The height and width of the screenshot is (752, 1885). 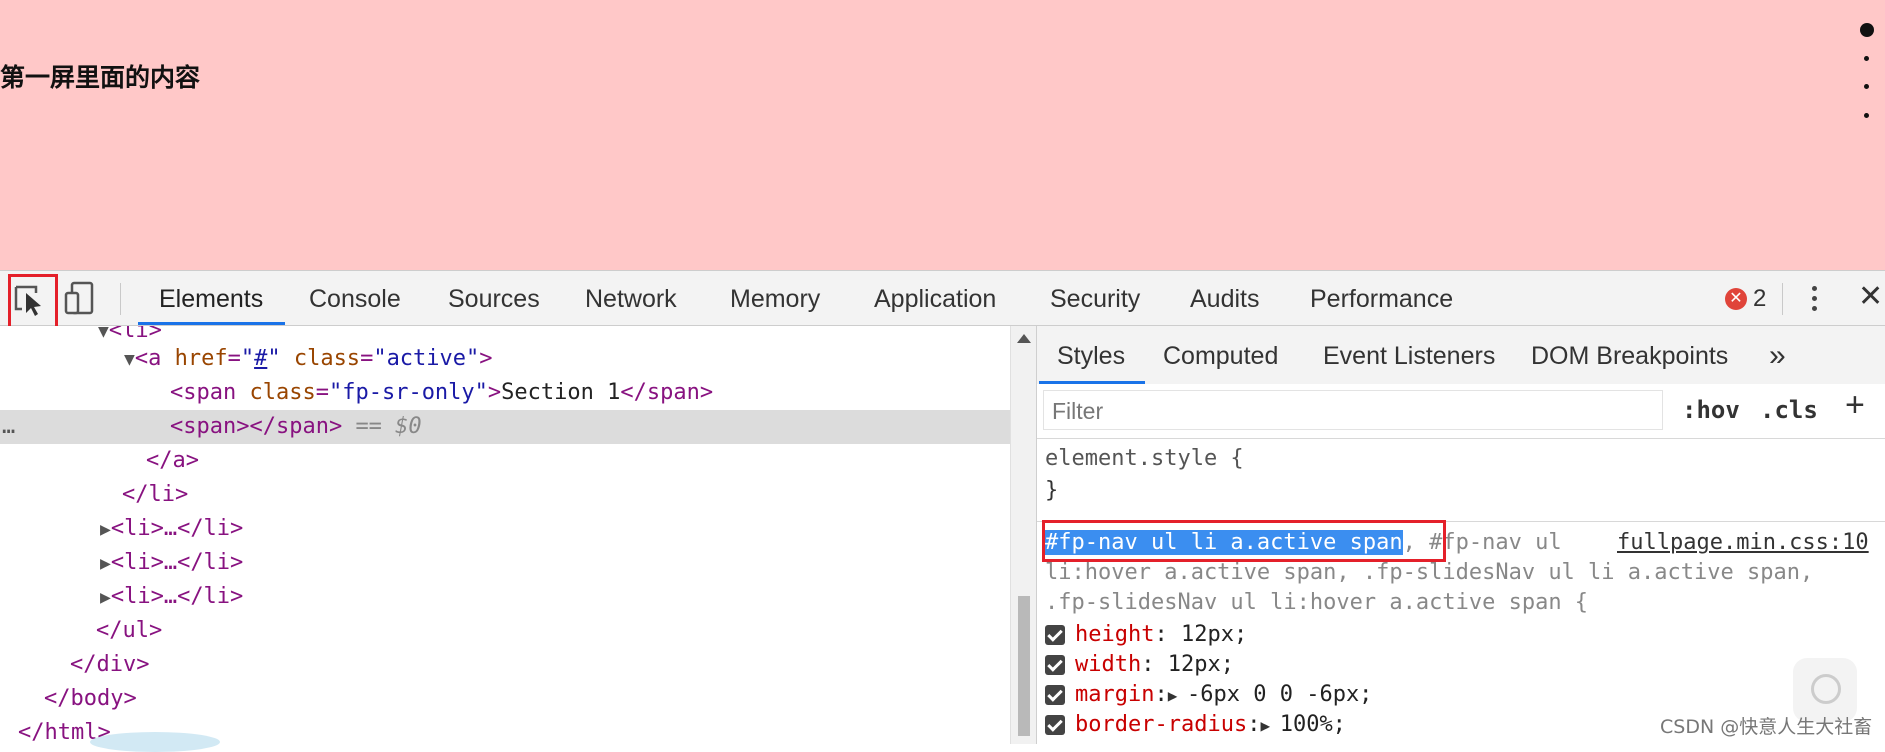 What do you see at coordinates (1711, 410) in the screenshot?
I see `hover-state-toggle: :hov` at bounding box center [1711, 410].